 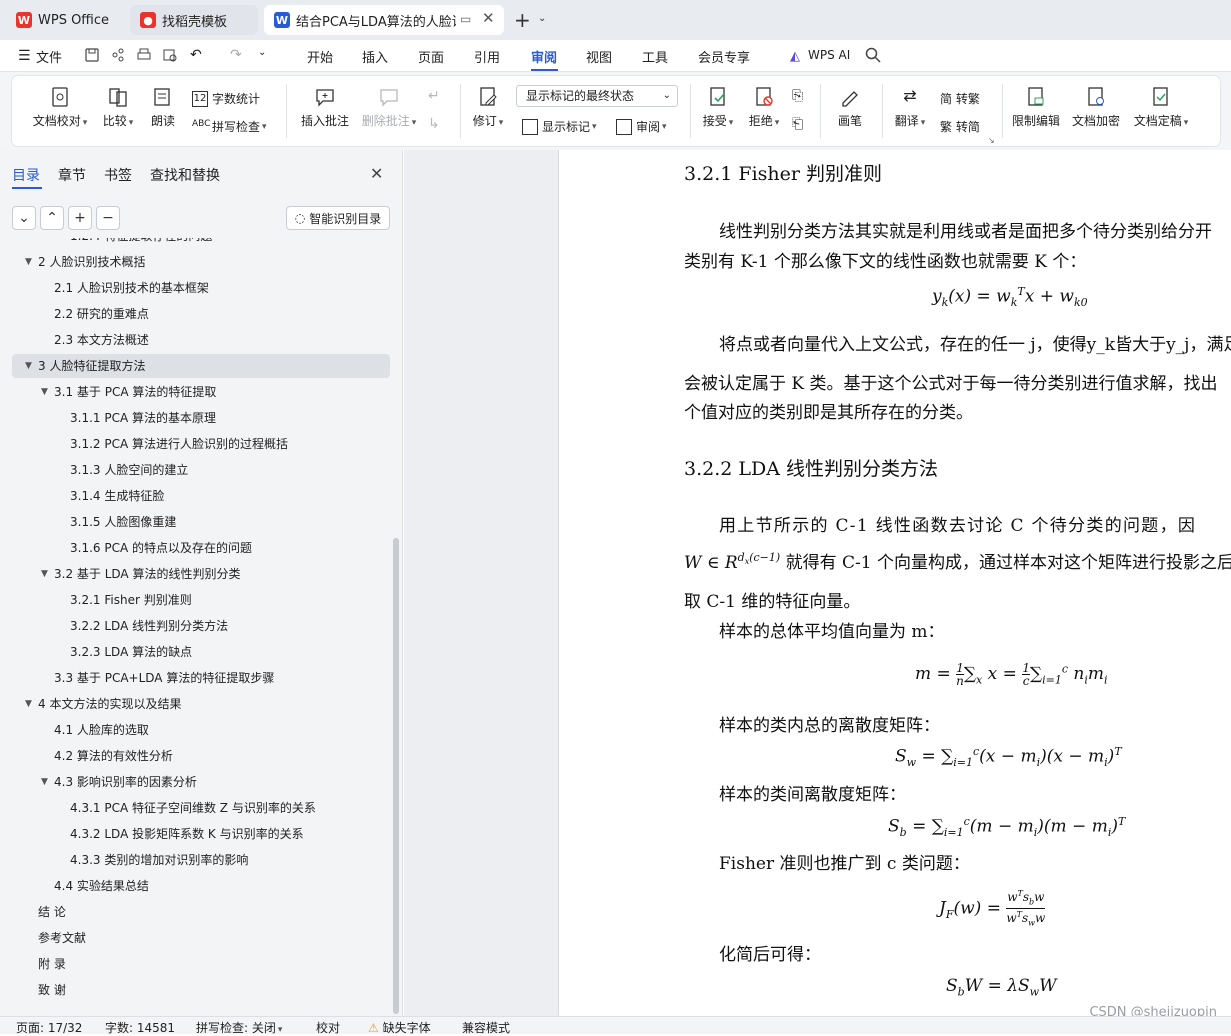 I want to click on compare-button: 比较 ▾, so click(x=118, y=107).